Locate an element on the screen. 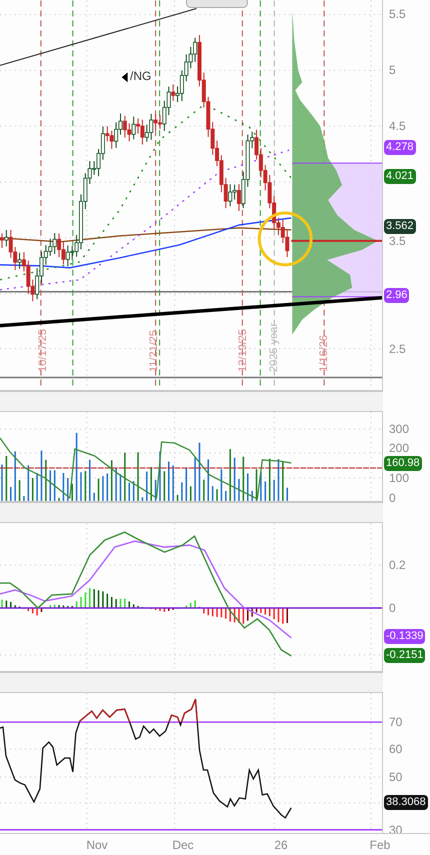 The height and width of the screenshot is (855, 430). axis-label: Nov is located at coordinates (97, 845).